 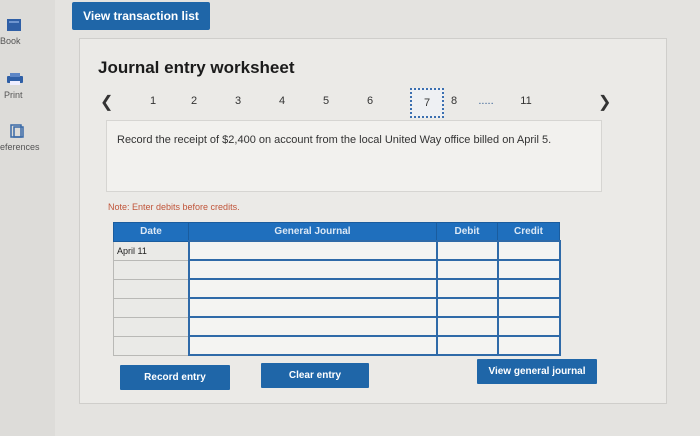 I want to click on chevron-left-icon: ❮, so click(x=106, y=102).